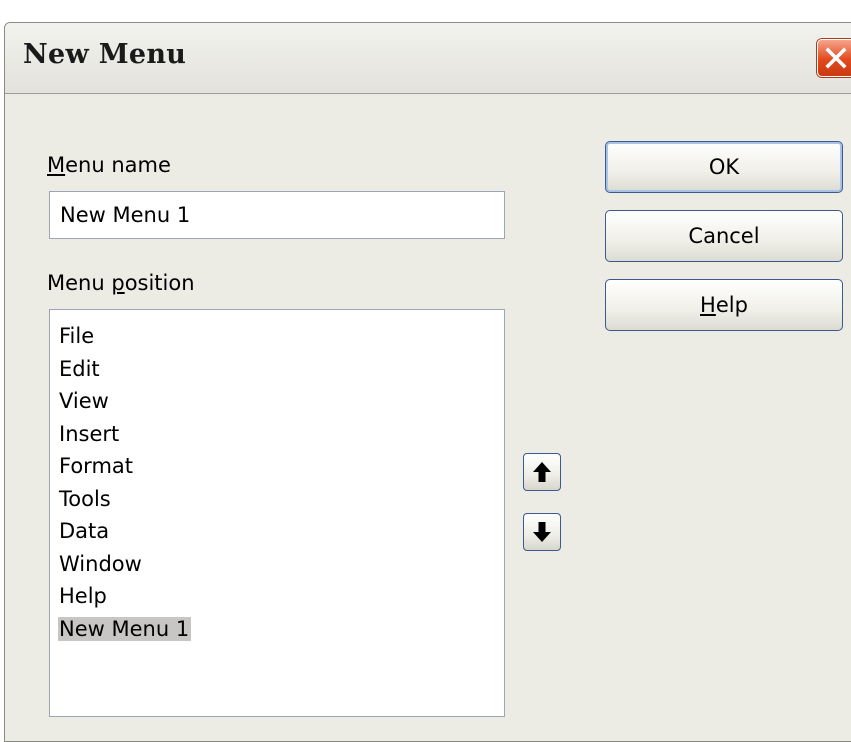 Image resolution: width=851 pixels, height=742 pixels. I want to click on cancel-button: Cancel, so click(724, 236).